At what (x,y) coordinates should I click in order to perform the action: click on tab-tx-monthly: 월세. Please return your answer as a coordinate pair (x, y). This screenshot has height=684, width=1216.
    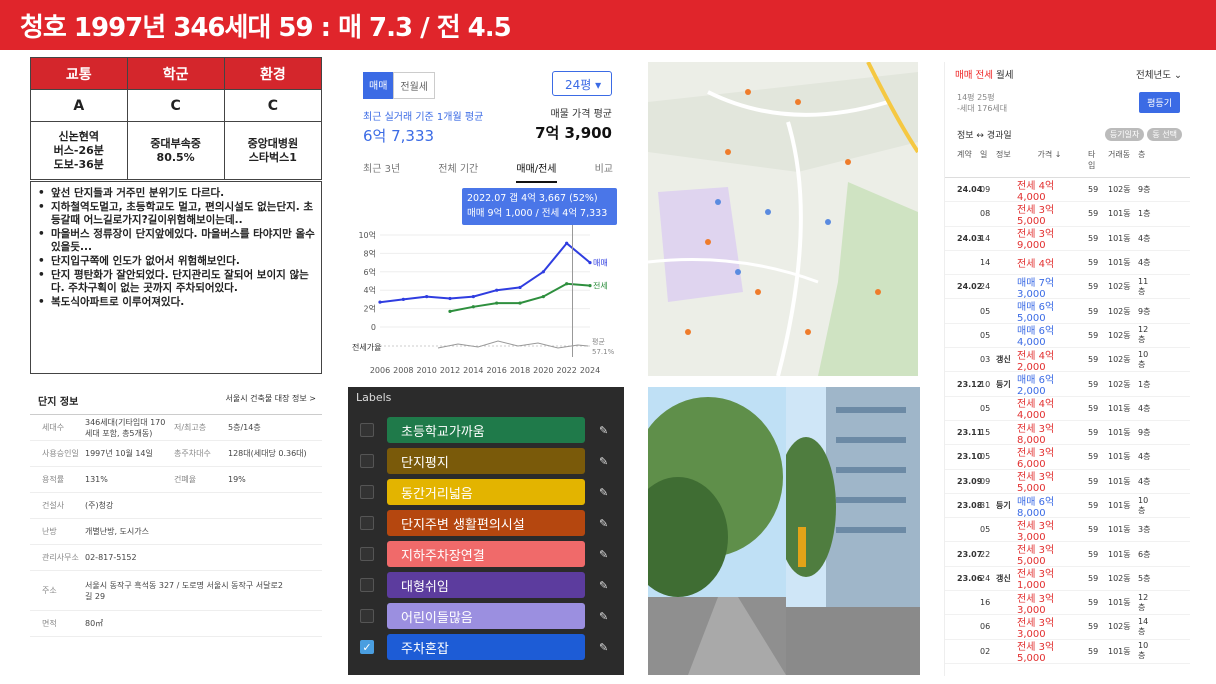
    Looking at the image, I should click on (1004, 75).